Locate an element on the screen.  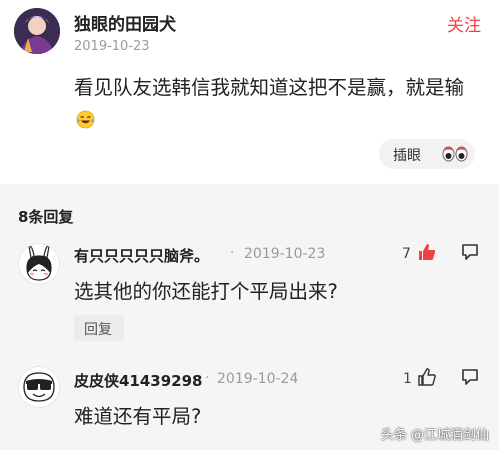
reply-button-label: 回复 is located at coordinates (98, 330).